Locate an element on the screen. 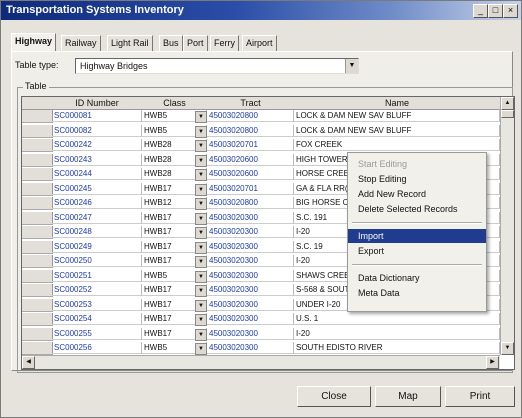 This screenshot has height=418, width=522. cell-id: SC000245 is located at coordinates (97, 188).